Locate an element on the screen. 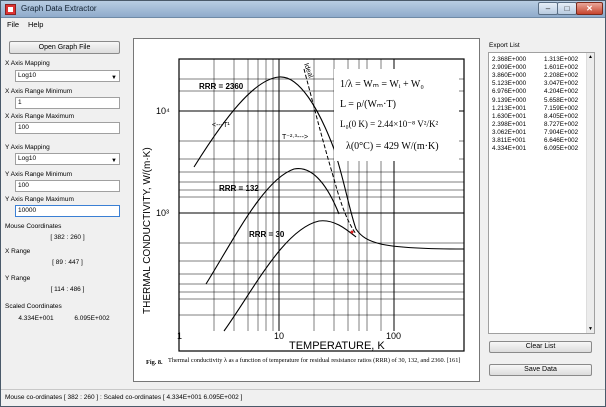  y-mapping-select: Log10 ▼ is located at coordinates (67, 159).